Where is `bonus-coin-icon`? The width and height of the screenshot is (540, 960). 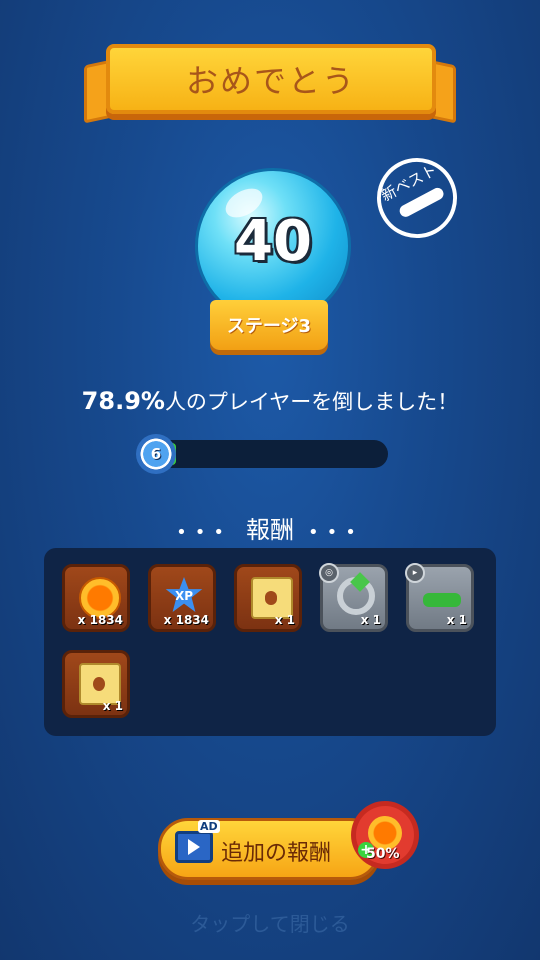 bonus-coin-icon is located at coordinates (385, 833).